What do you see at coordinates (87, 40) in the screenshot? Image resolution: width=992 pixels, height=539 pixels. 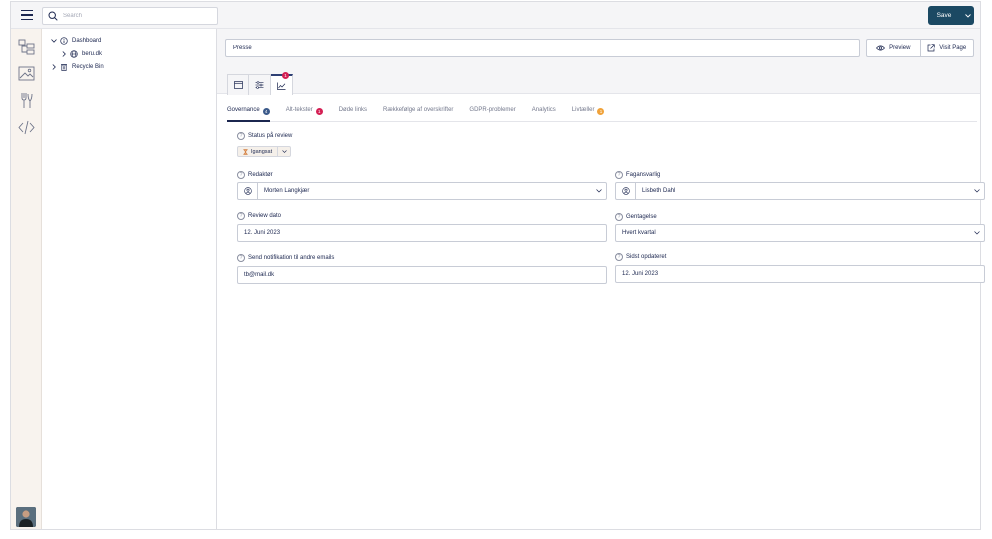 I see `tree-item-label: Dashboard` at bounding box center [87, 40].